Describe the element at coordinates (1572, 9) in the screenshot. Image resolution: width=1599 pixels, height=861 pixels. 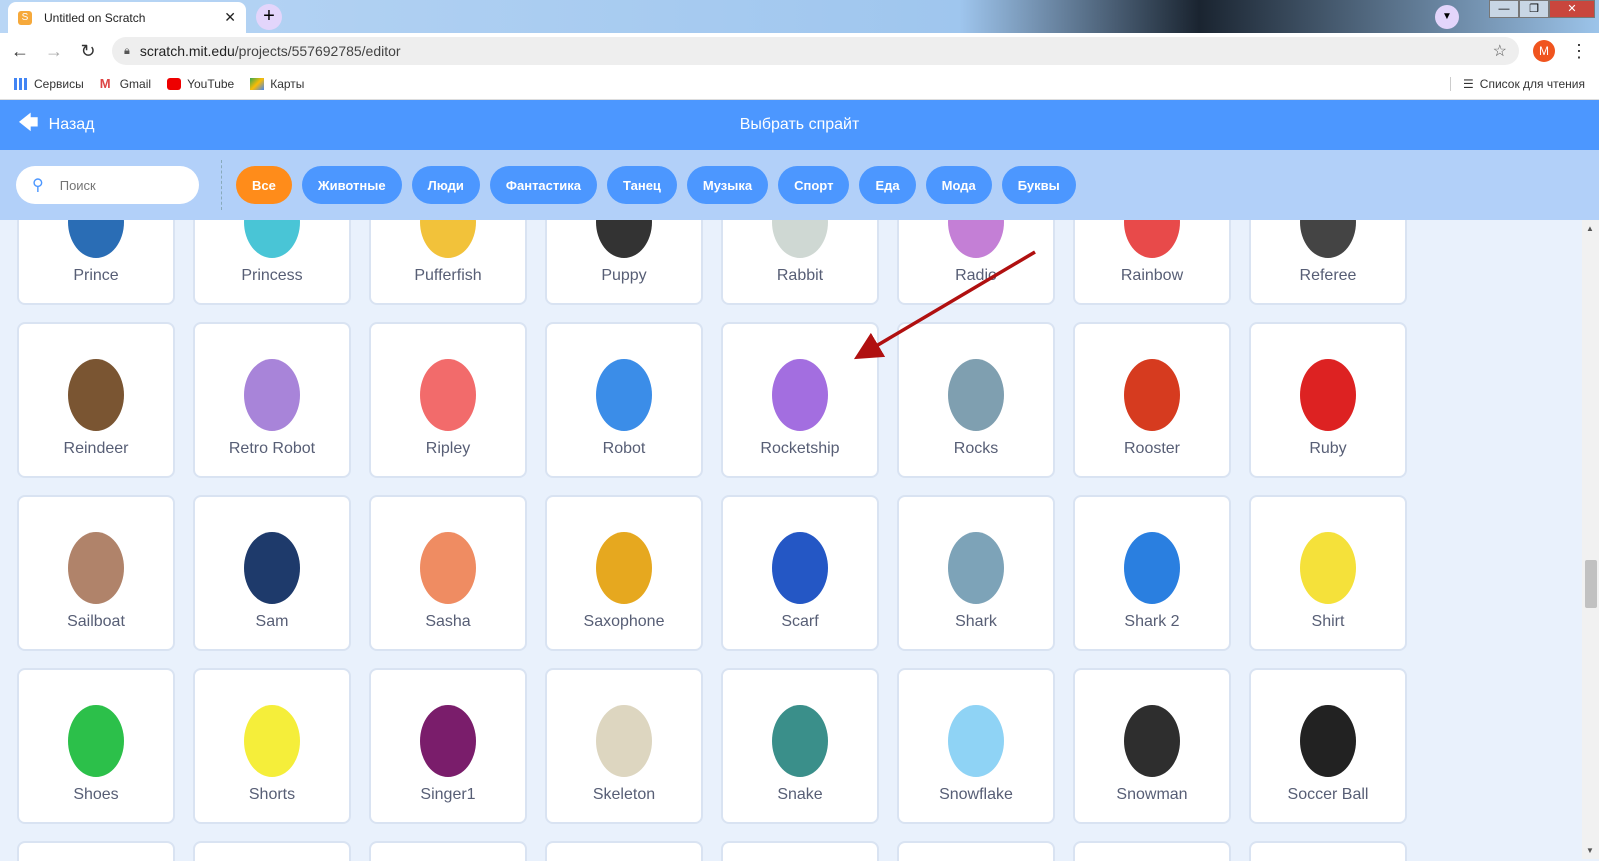
I see `window-close-button: ✕` at that location.